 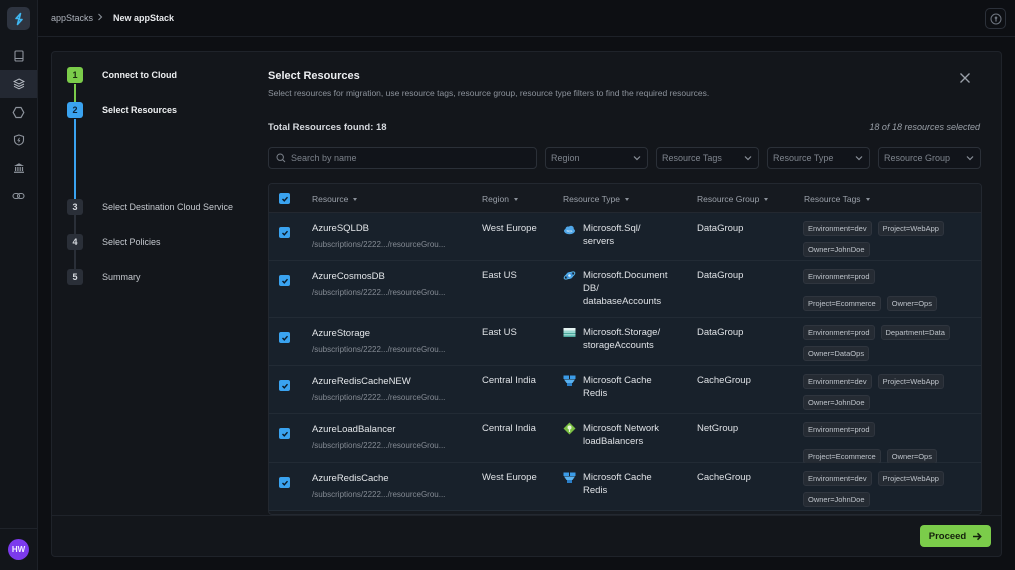 What do you see at coordinates (915, 332) in the screenshot?
I see `tag-badge: Department=Data` at bounding box center [915, 332].